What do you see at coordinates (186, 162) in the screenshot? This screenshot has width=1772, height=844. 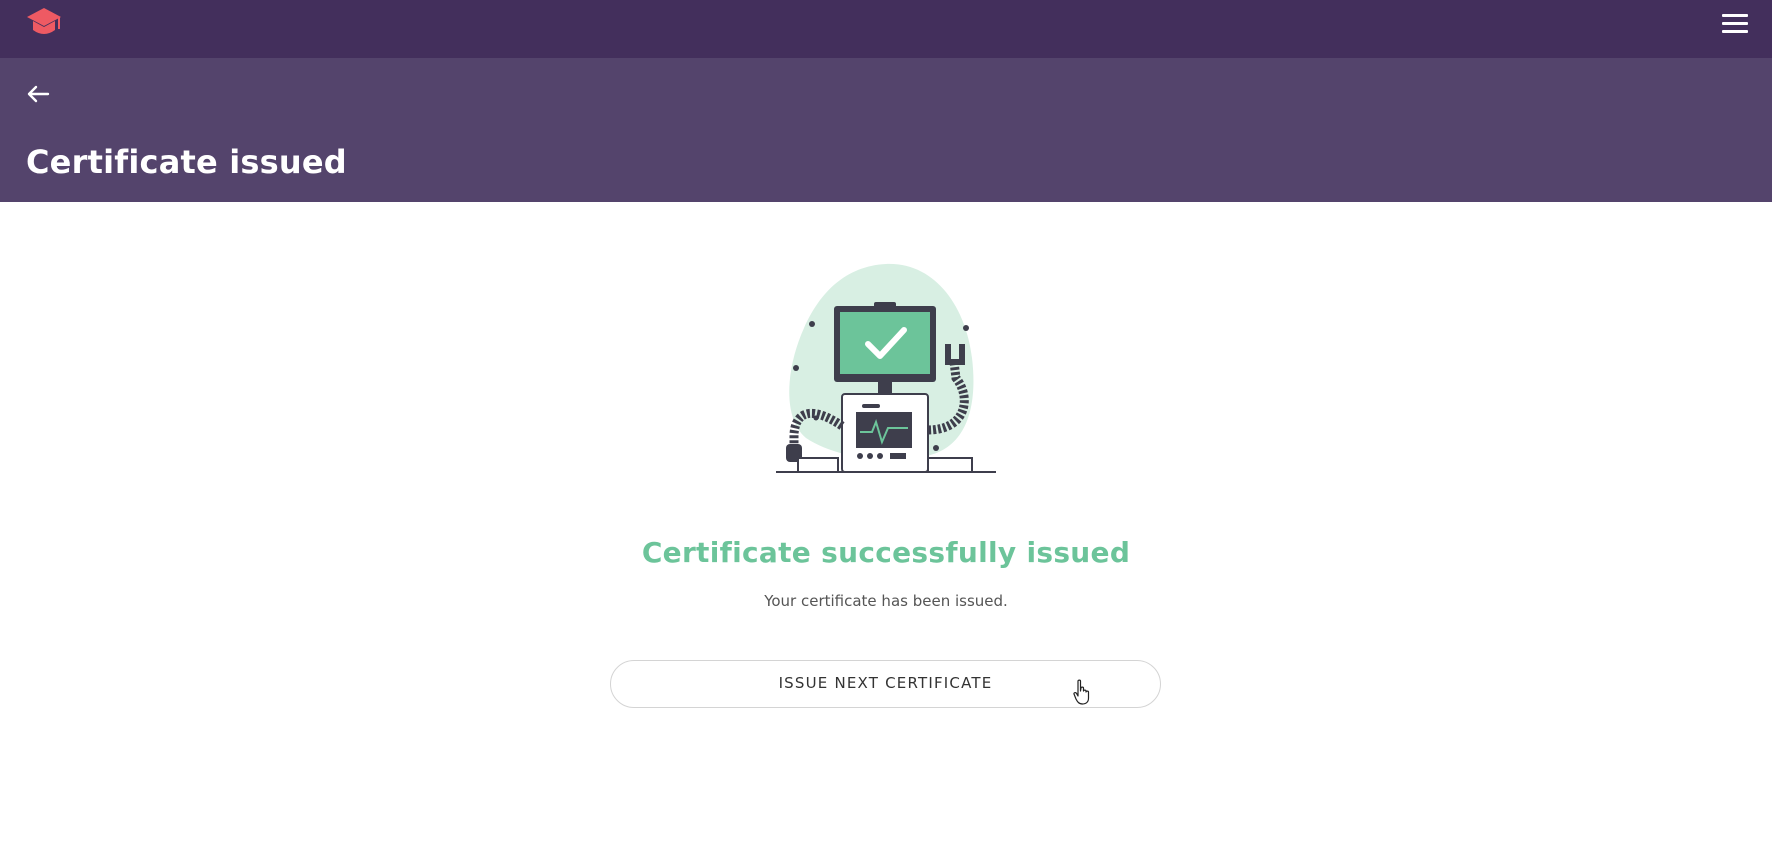 I see `page-title: Certificate issued` at bounding box center [186, 162].